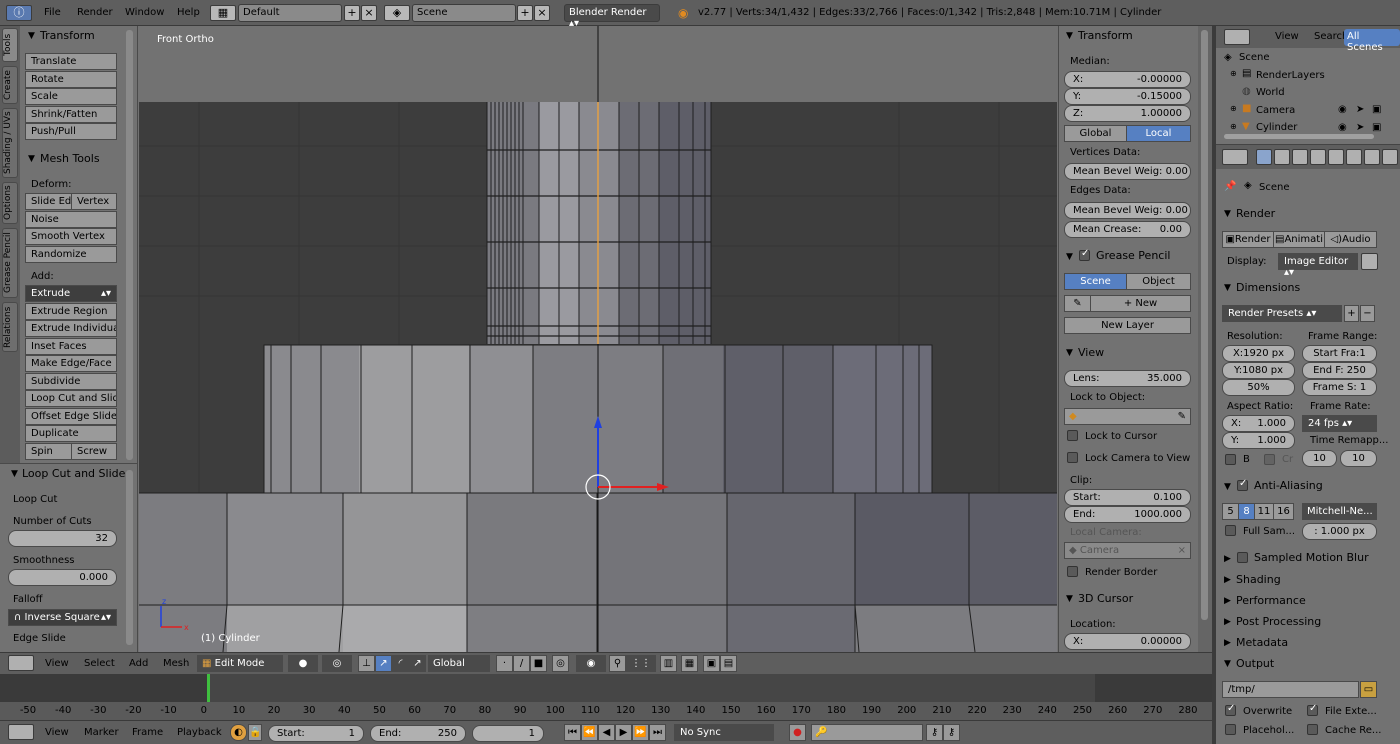 This screenshot has height=744, width=1400. I want to click on operator-scrollbar, so click(129, 557).